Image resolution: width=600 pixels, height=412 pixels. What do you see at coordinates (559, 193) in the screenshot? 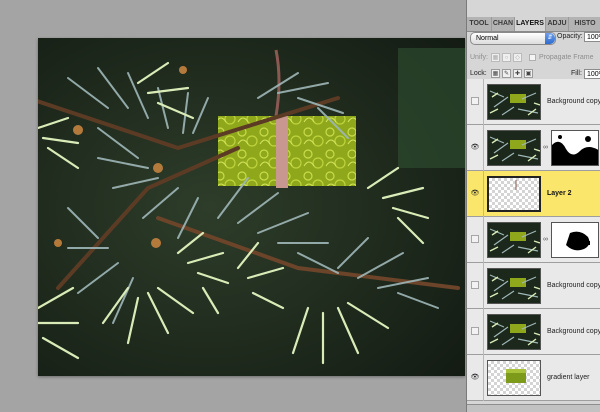
I see `layer-name: Layer 2` at bounding box center [559, 193].